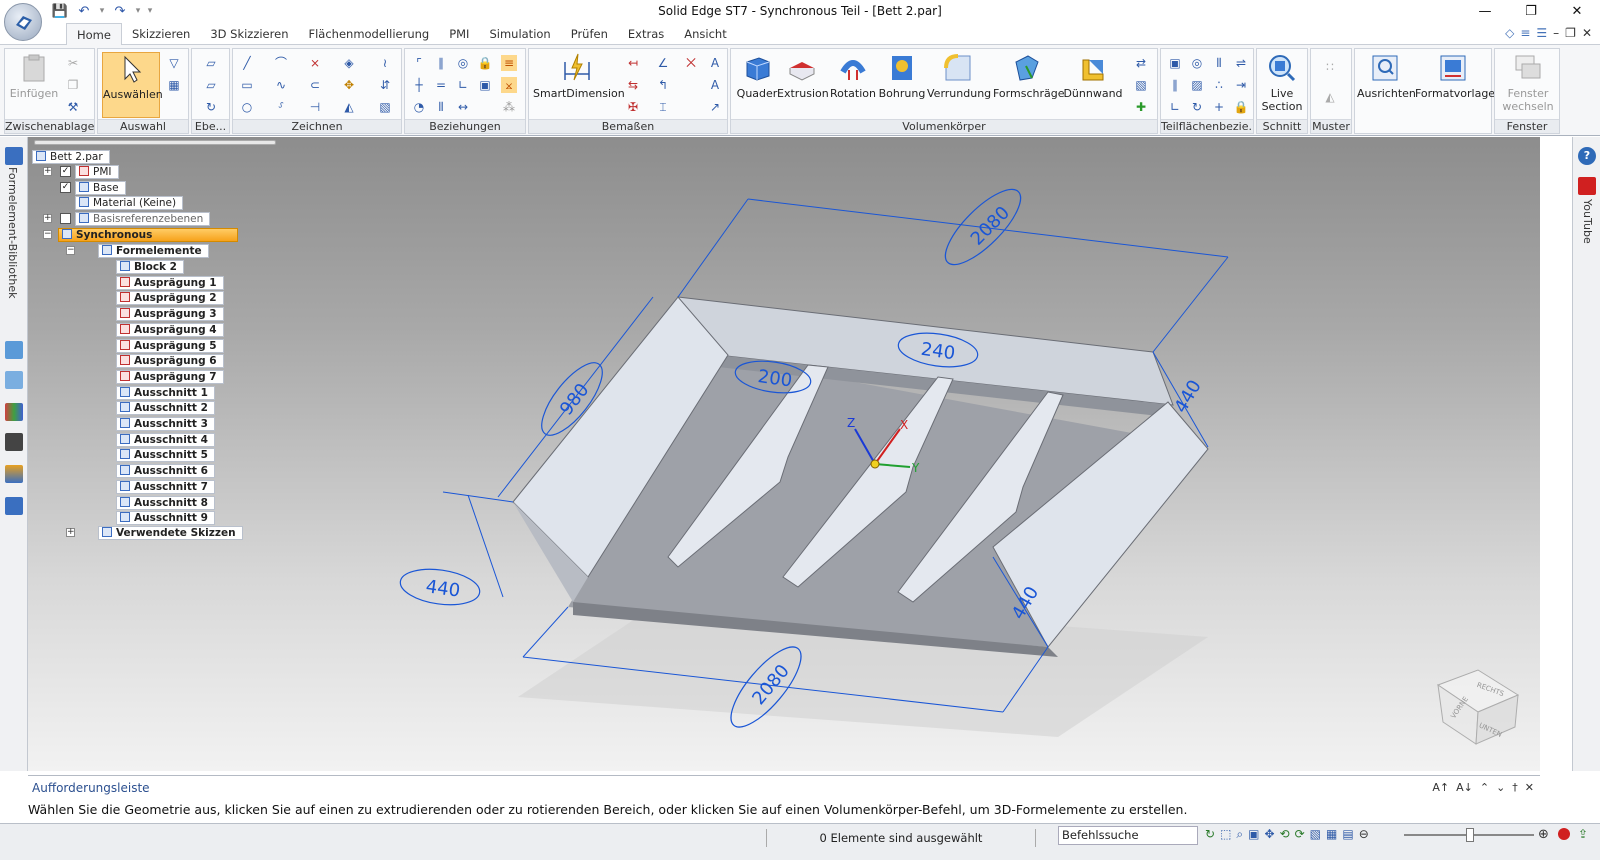 This screenshot has width=1600, height=860. Describe the element at coordinates (691, 63) in the screenshot. I see `symmetric-diameter-icon: ⨉` at that location.